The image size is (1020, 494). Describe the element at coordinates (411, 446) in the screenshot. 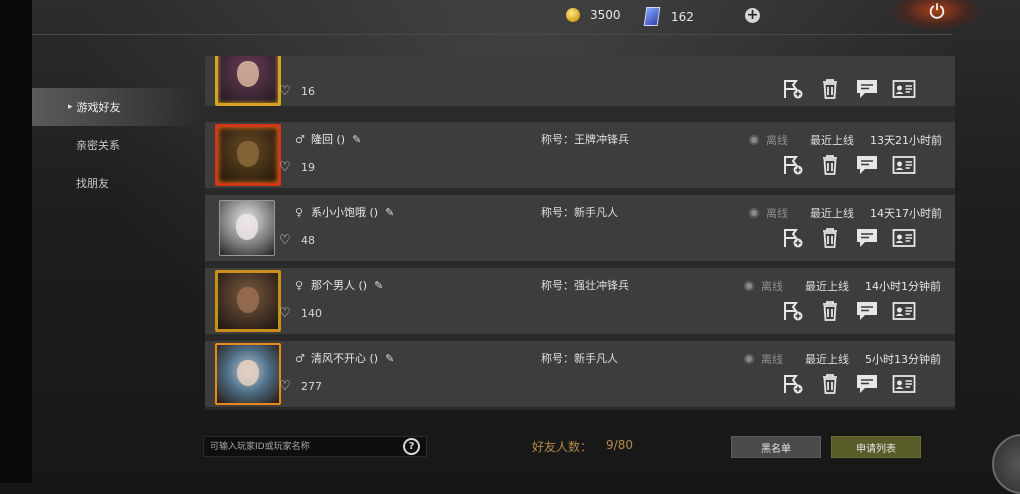

I see `search-help-icon: ?` at that location.